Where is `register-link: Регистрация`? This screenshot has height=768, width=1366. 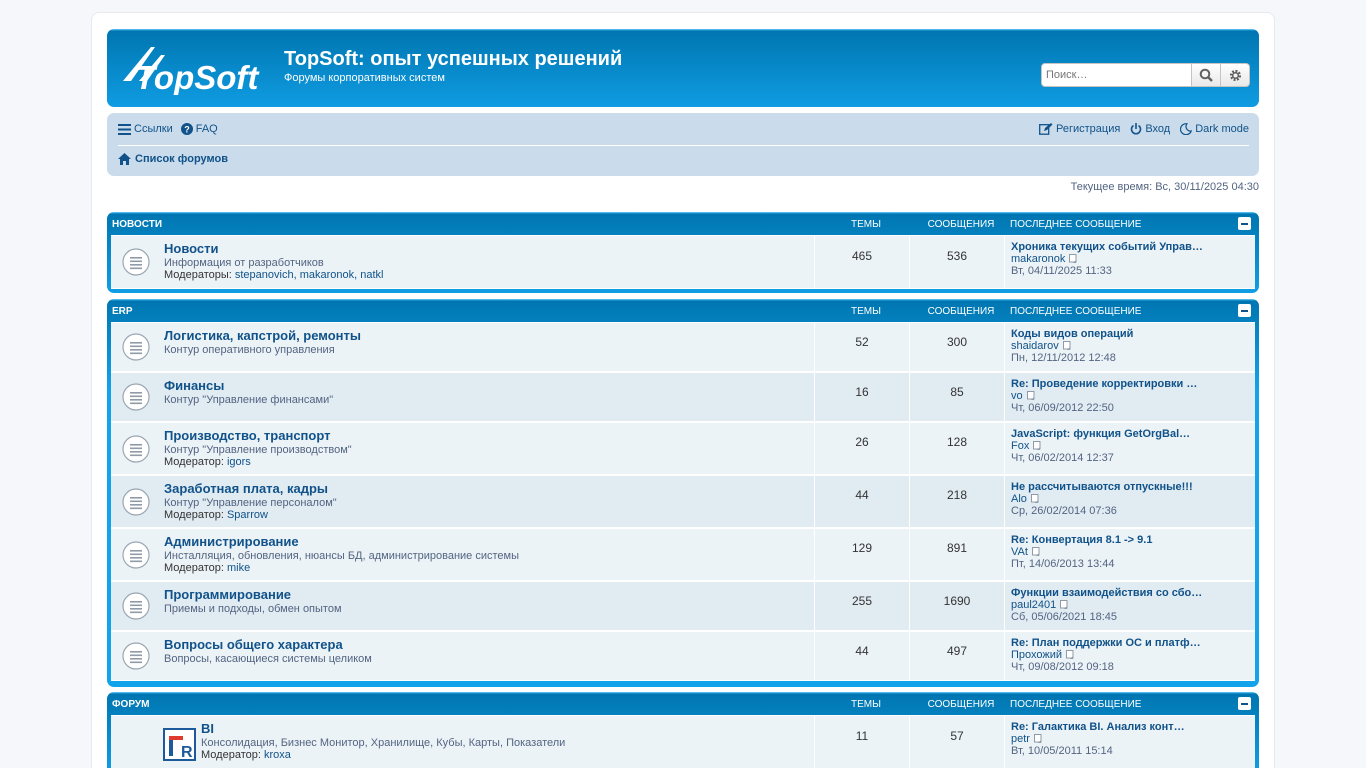 register-link: Регистрация is located at coordinates (1079, 129).